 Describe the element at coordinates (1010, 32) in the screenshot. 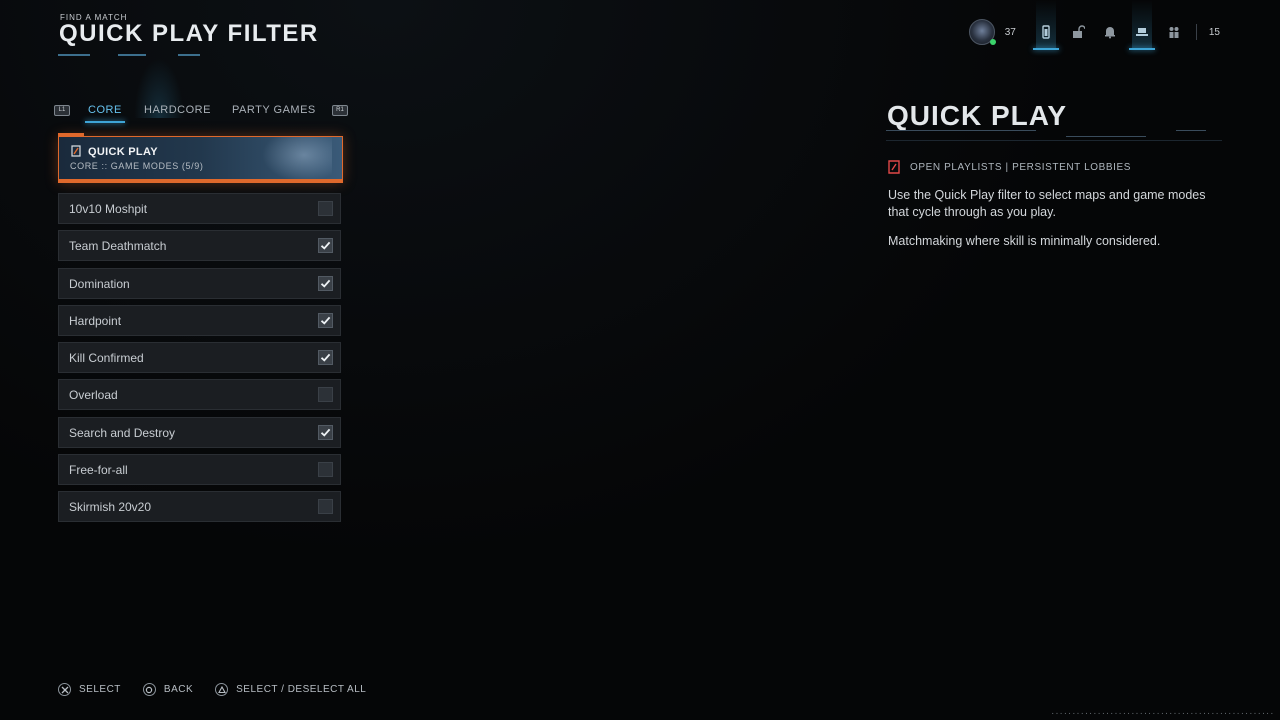

I see `player-level: 37` at that location.